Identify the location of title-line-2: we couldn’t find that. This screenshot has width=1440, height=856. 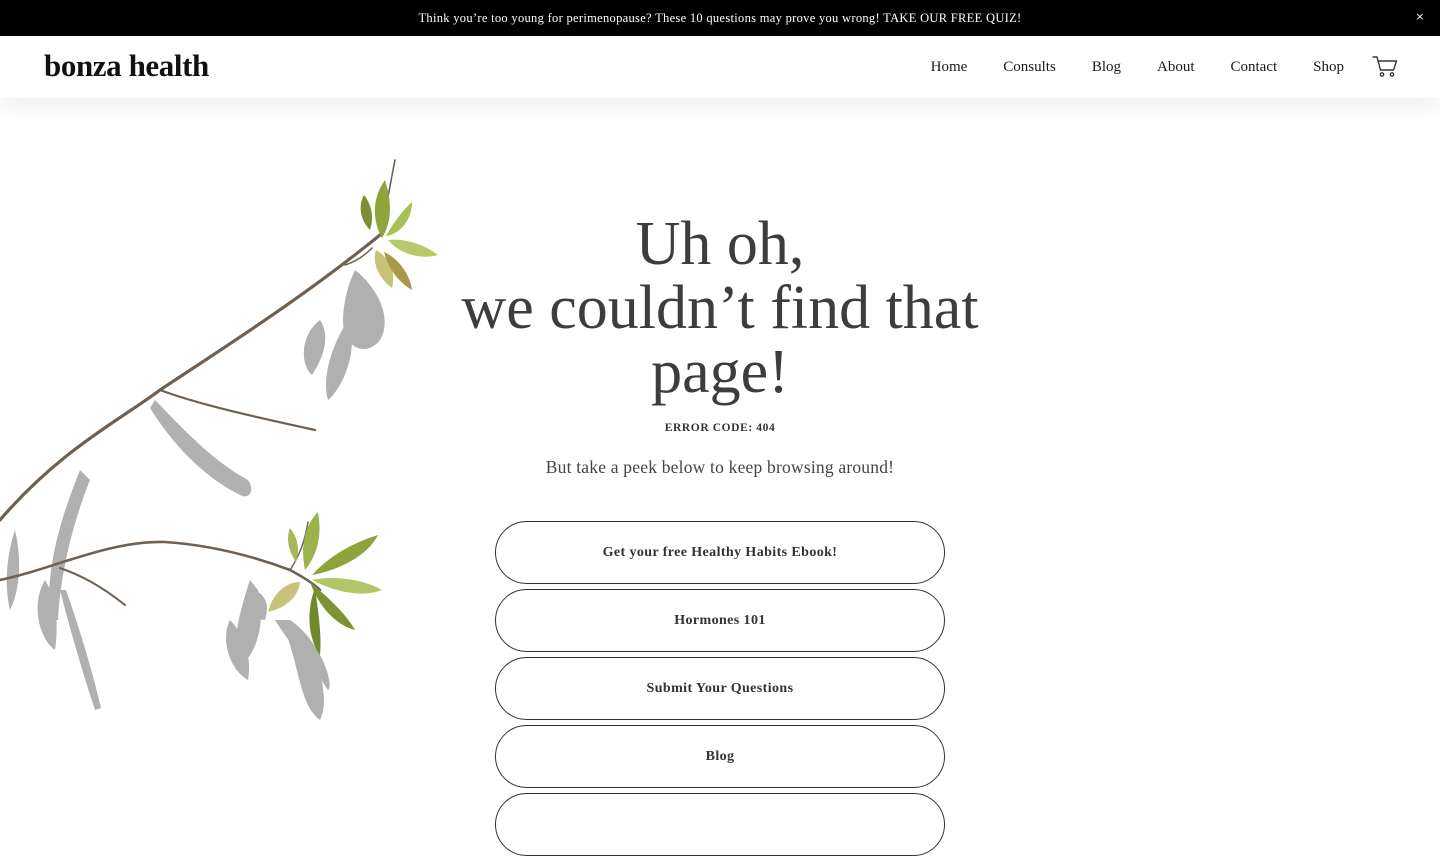
(720, 308).